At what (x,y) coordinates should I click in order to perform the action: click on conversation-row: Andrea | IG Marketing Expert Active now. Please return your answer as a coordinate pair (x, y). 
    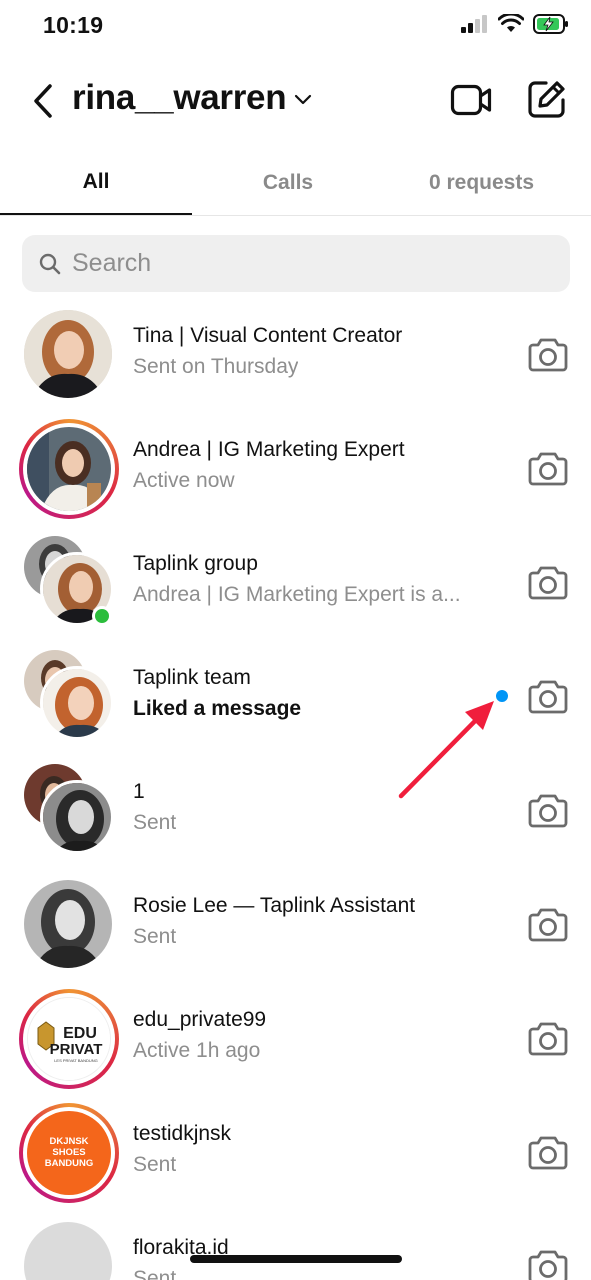
    Looking at the image, I should click on (295, 467).